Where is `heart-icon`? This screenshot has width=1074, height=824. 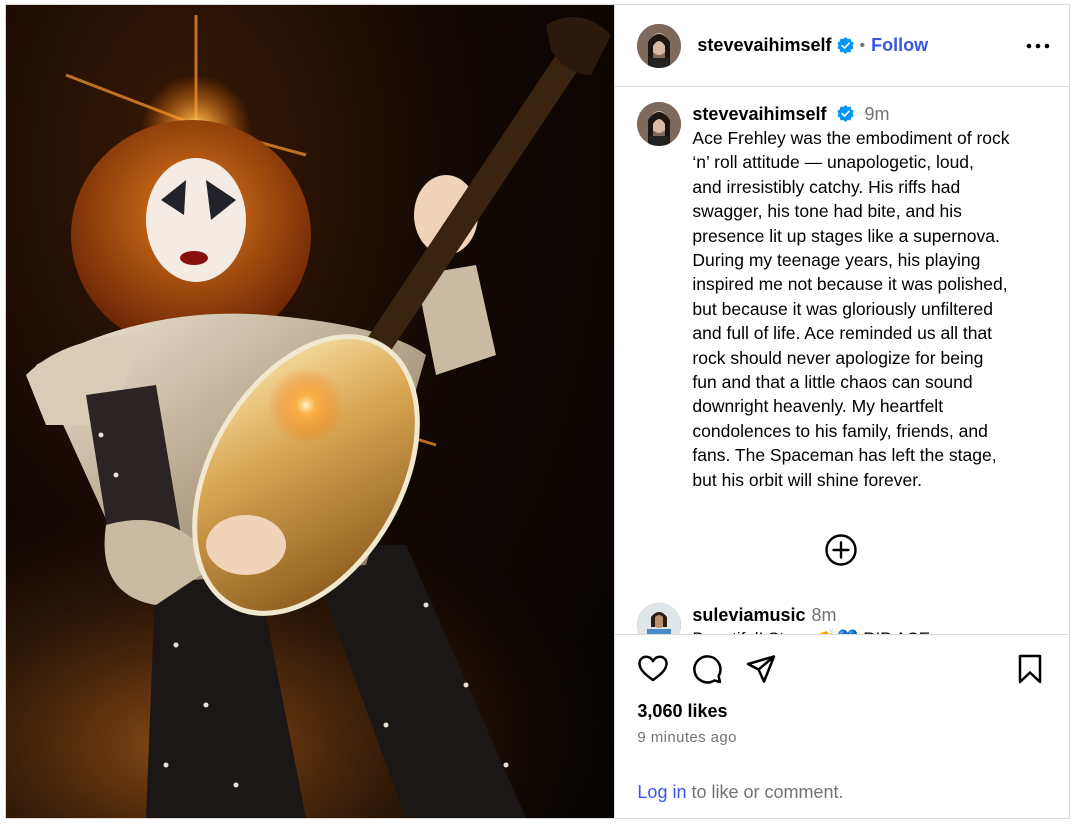
heart-icon is located at coordinates (653, 669).